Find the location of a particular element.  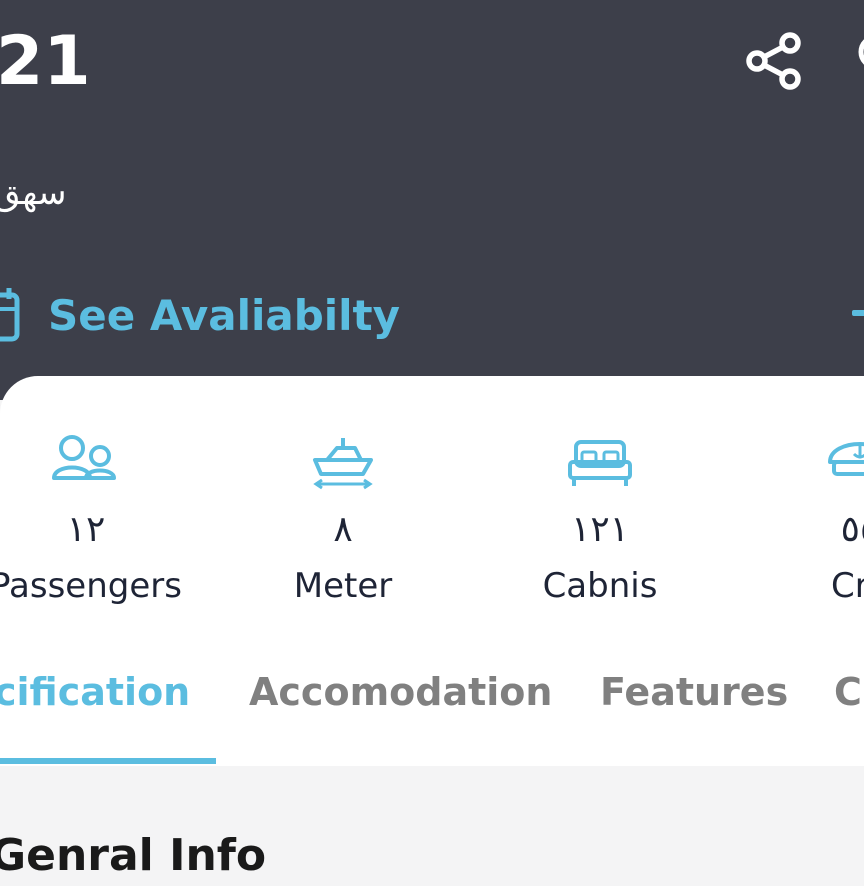

captain-hat-icon is located at coordinates (846, 459).